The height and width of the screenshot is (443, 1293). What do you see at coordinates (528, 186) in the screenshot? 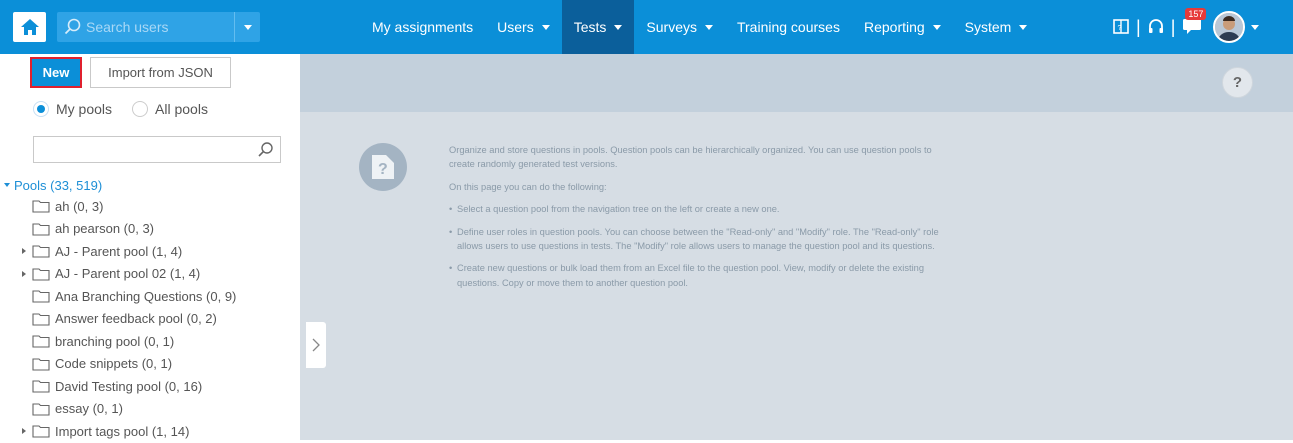
I see `info-lead: On this page you can do the following:` at bounding box center [528, 186].